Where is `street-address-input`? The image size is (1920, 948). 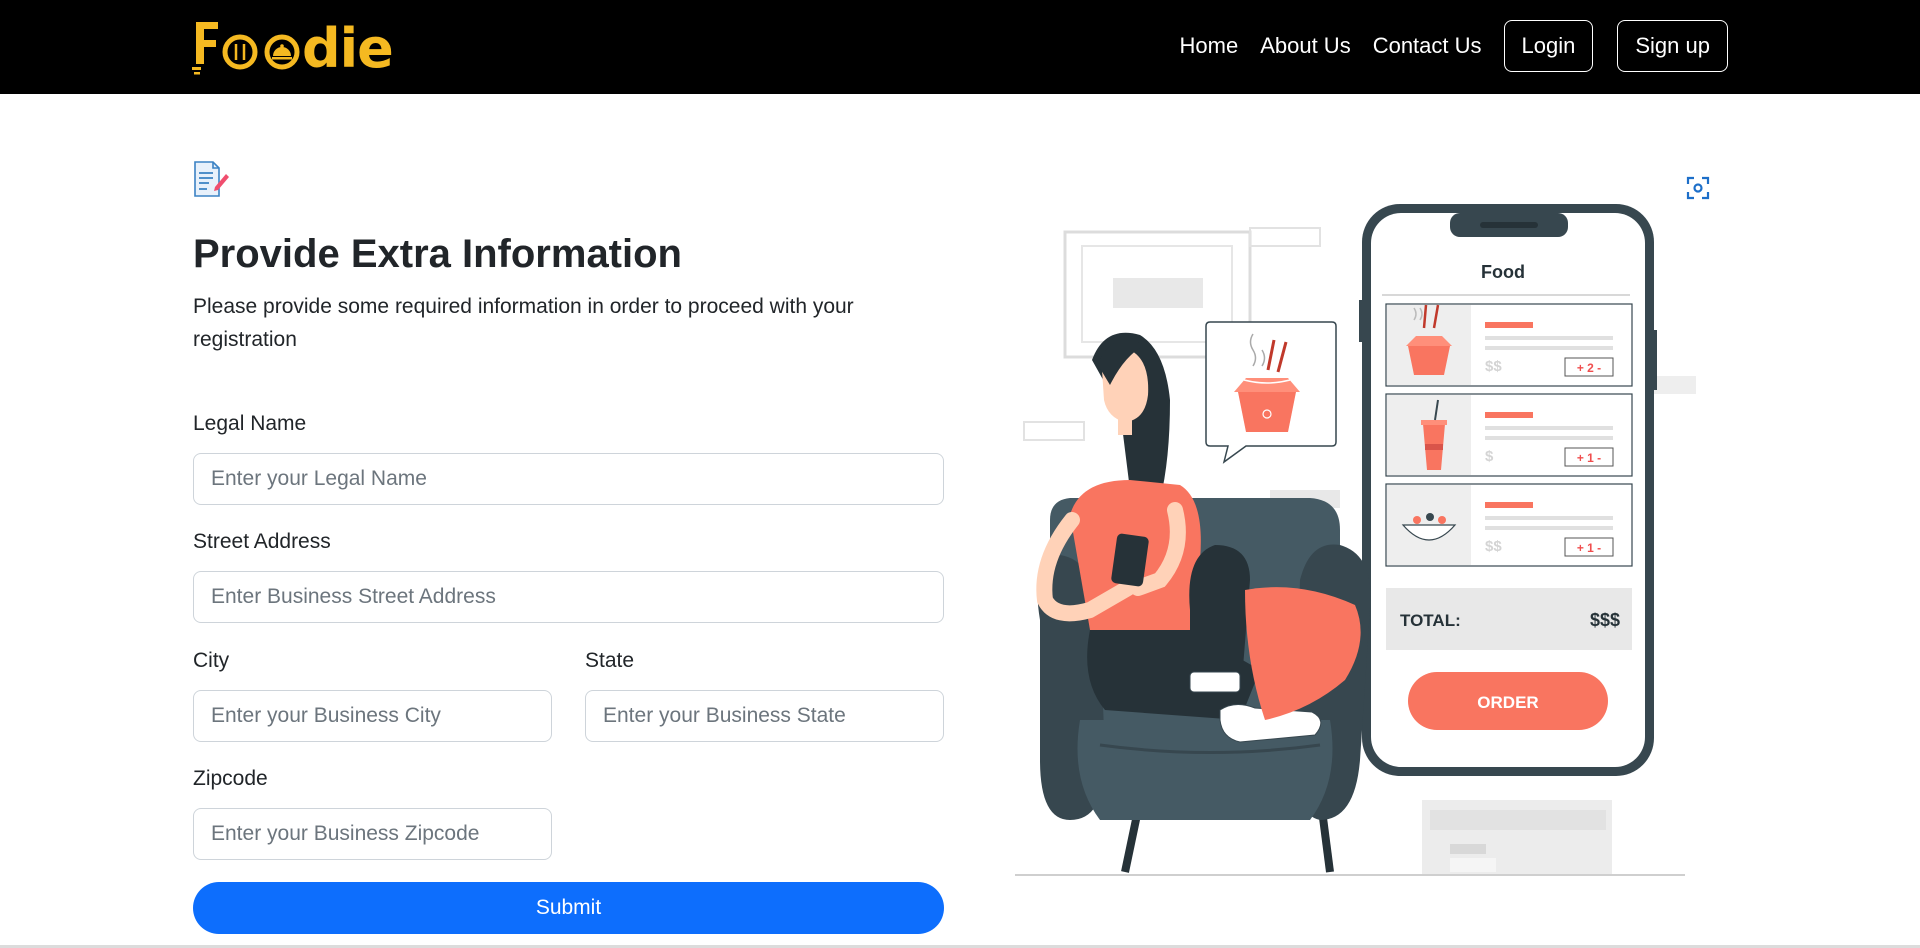
street-address-input is located at coordinates (568, 597).